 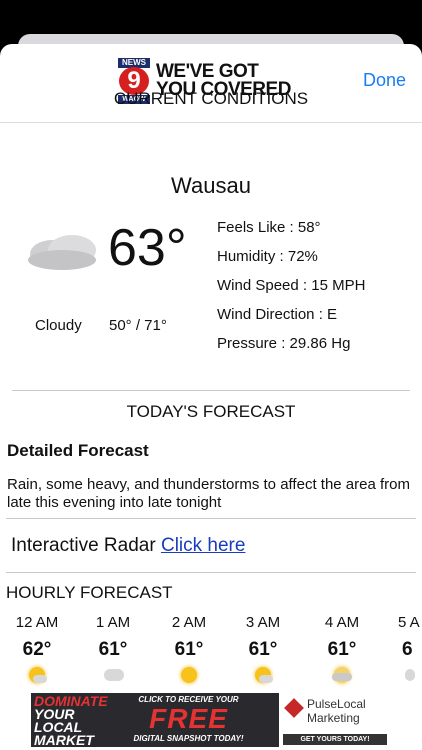 I want to click on sun-cloud-icon, so click(x=342, y=676).